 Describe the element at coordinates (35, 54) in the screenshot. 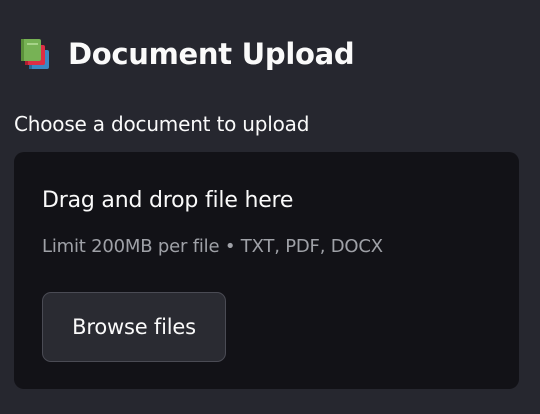

I see `books-icon` at that location.